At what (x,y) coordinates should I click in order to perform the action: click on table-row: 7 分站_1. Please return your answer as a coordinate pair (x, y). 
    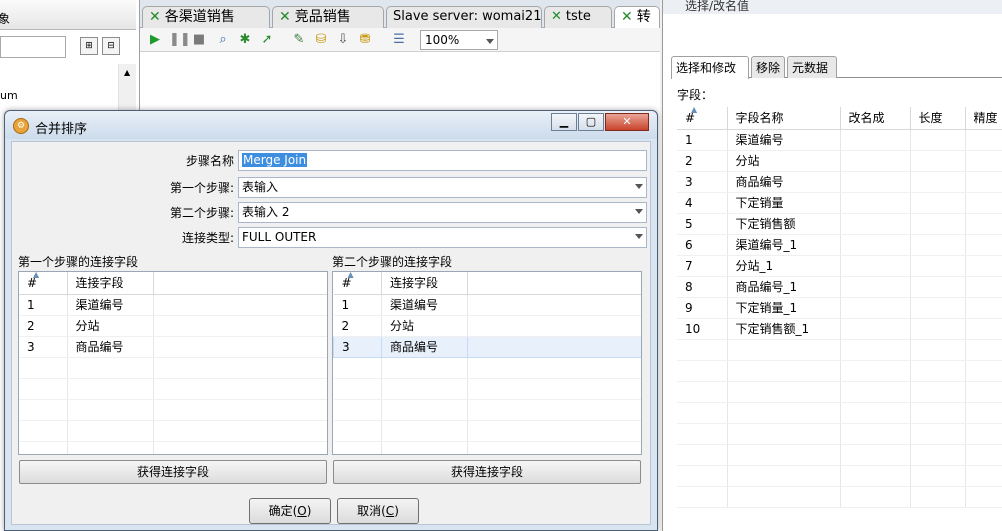
    Looking at the image, I should click on (839, 266).